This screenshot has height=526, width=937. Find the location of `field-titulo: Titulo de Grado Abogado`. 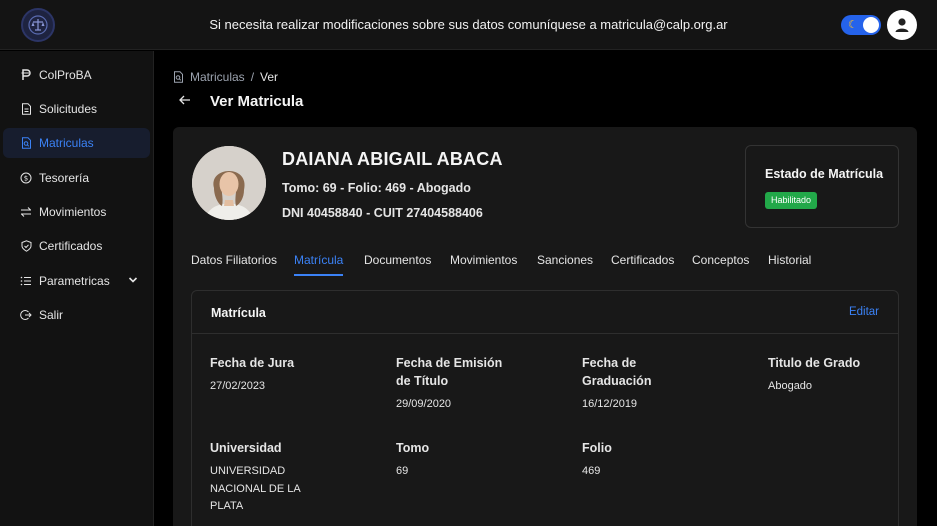

field-titulo: Titulo de Grado Abogado is located at coordinates (828, 374).